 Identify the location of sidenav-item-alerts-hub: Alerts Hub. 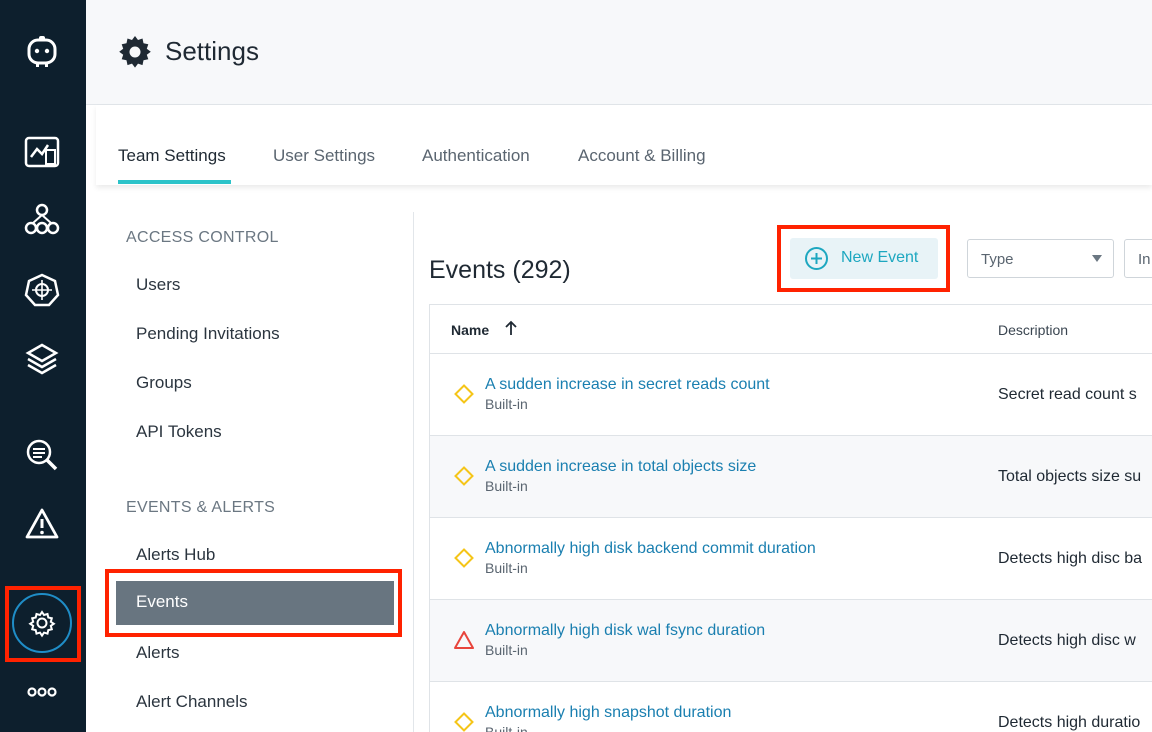
(175, 555).